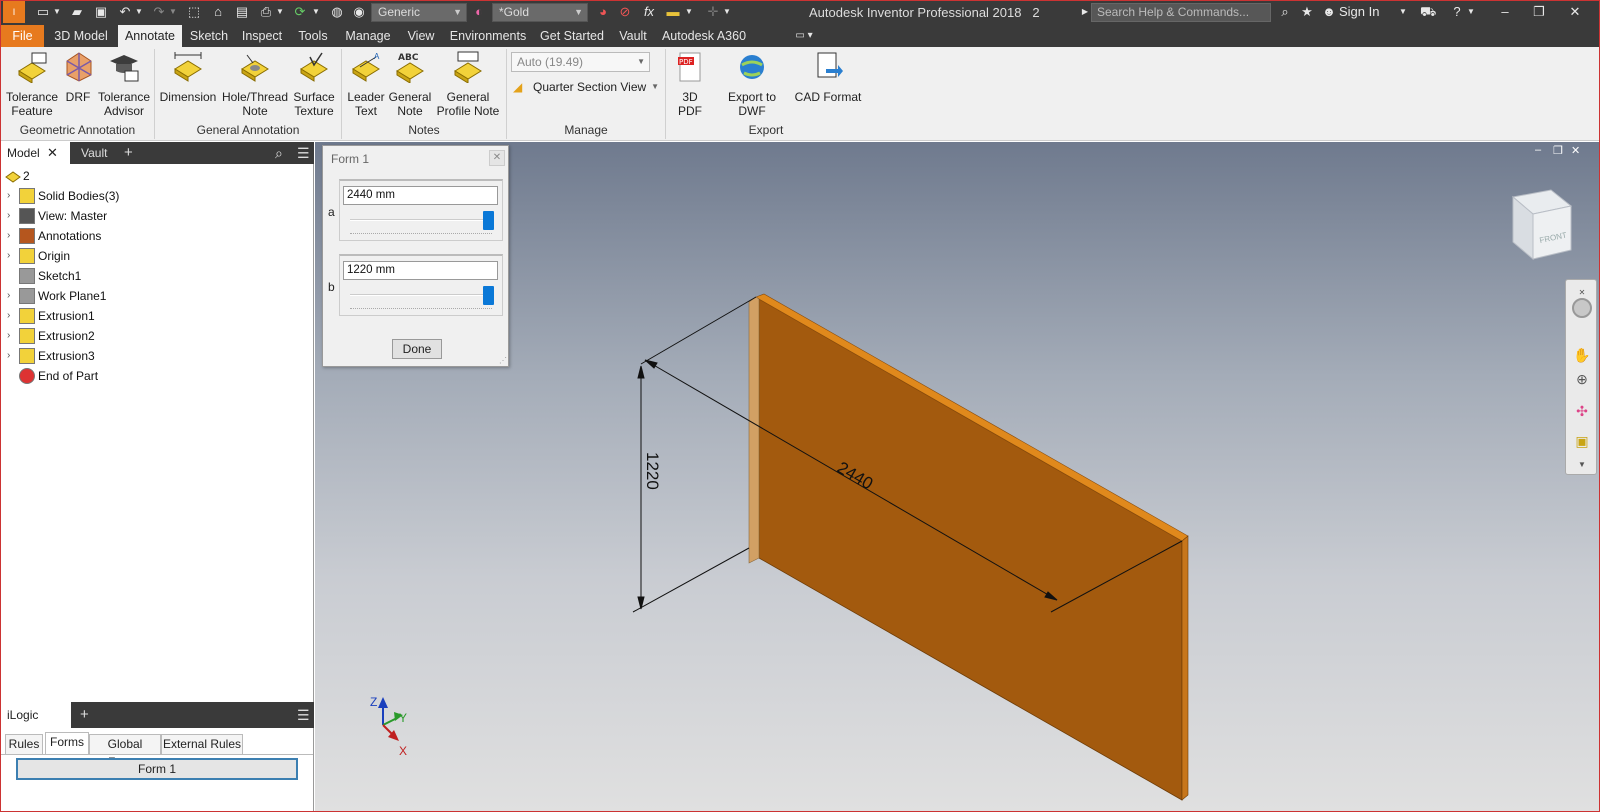 This screenshot has width=1600, height=812. Describe the element at coordinates (503, 360) in the screenshot. I see `resize-grip-icon: ⋰` at that location.